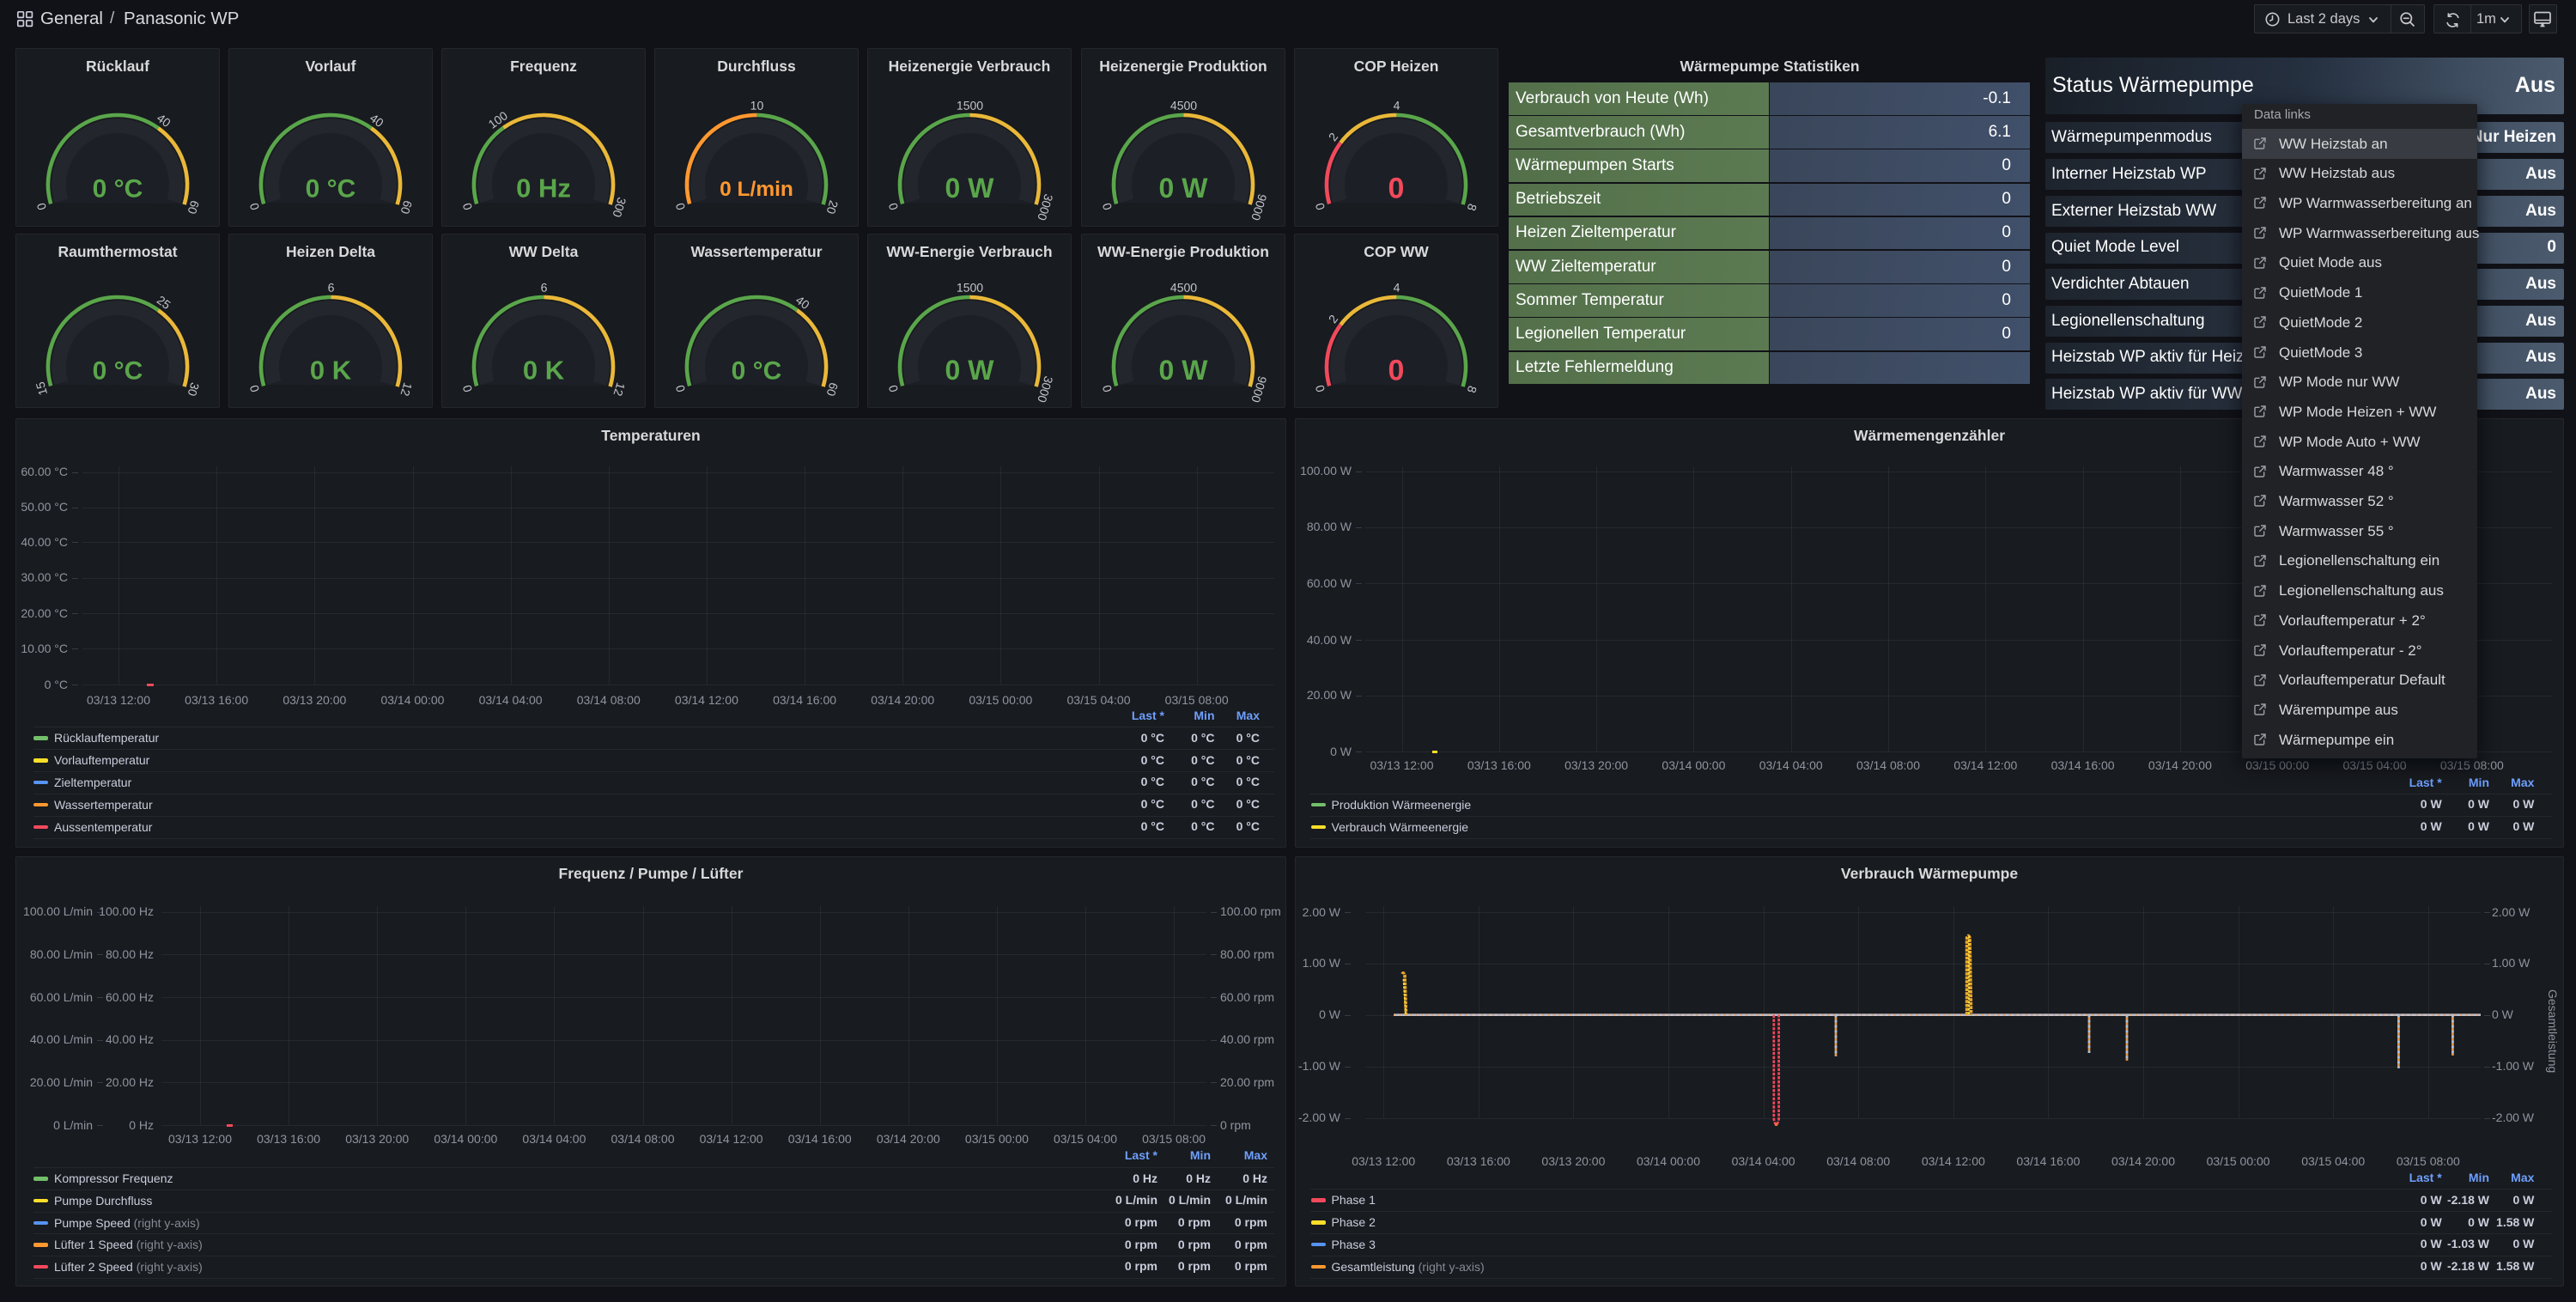 The image size is (2576, 1302). What do you see at coordinates (757, 106) in the screenshot?
I see `svg-text: 10` at bounding box center [757, 106].